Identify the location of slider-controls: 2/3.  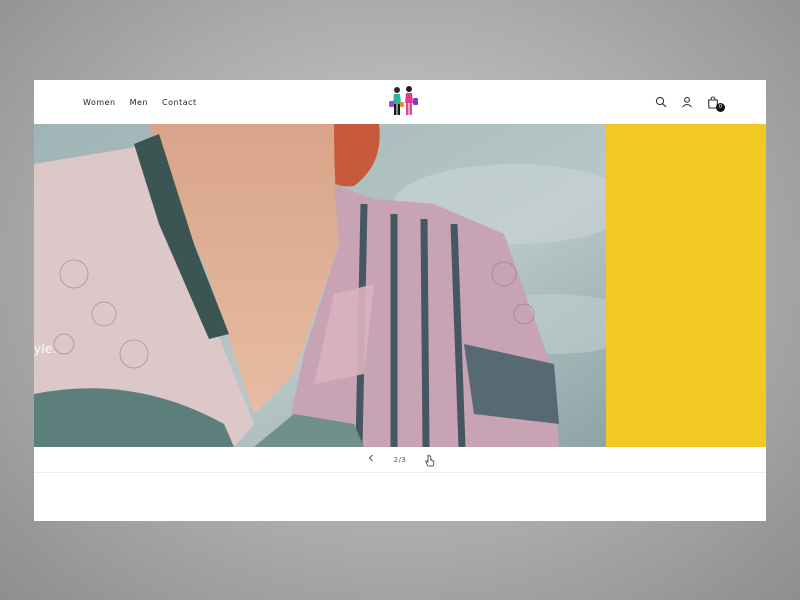
(400, 460).